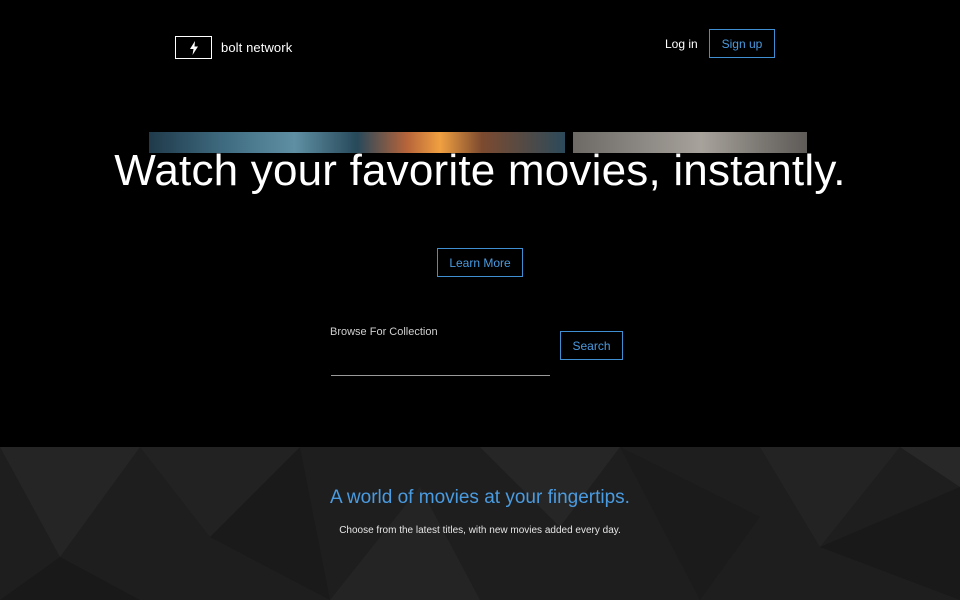 Image resolution: width=960 pixels, height=600 pixels. I want to click on section-title: A world of movies at your fingertips., so click(480, 497).